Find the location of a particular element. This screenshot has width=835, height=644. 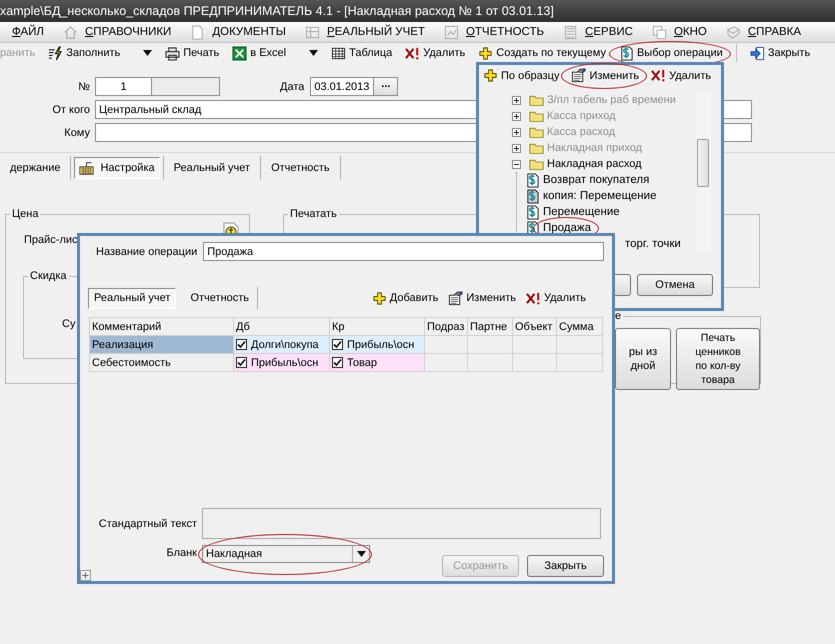

sum-label: Су is located at coordinates (69, 324).